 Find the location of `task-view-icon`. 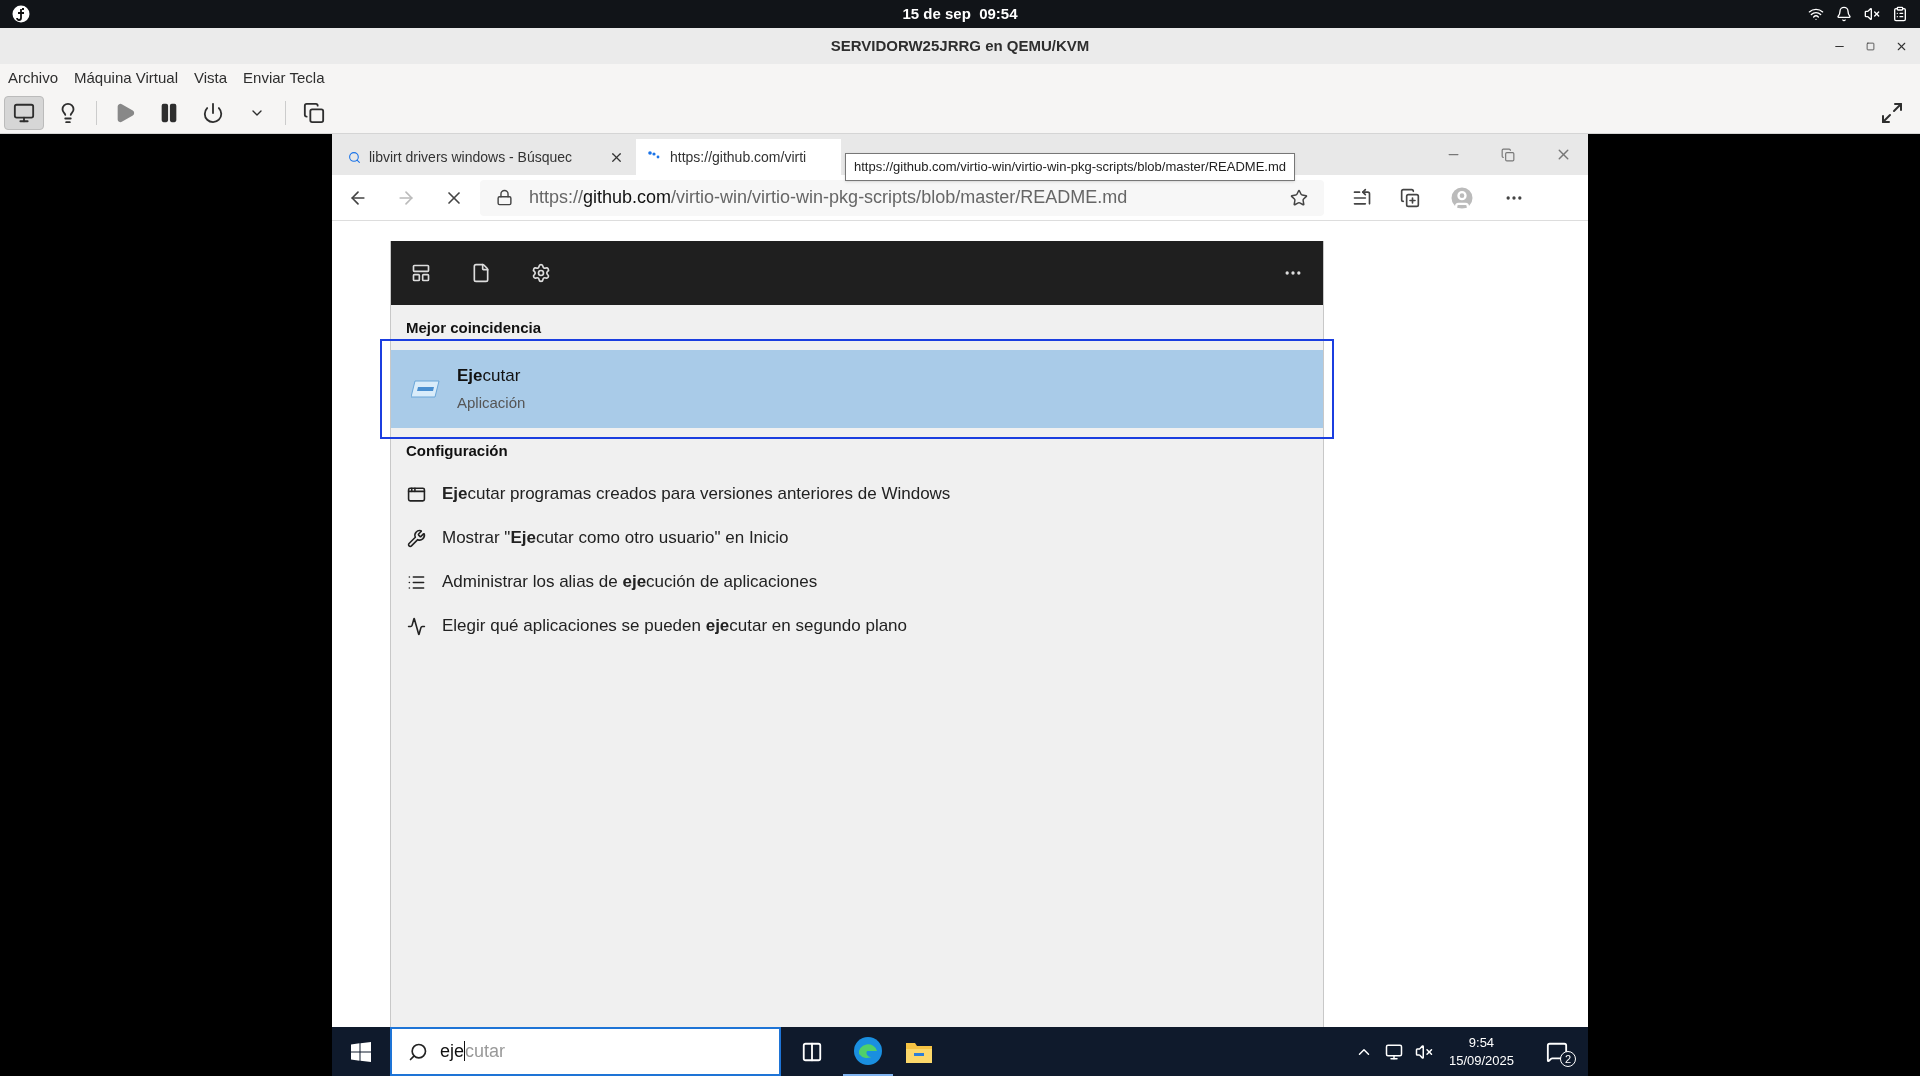

task-view-icon is located at coordinates (812, 1051).